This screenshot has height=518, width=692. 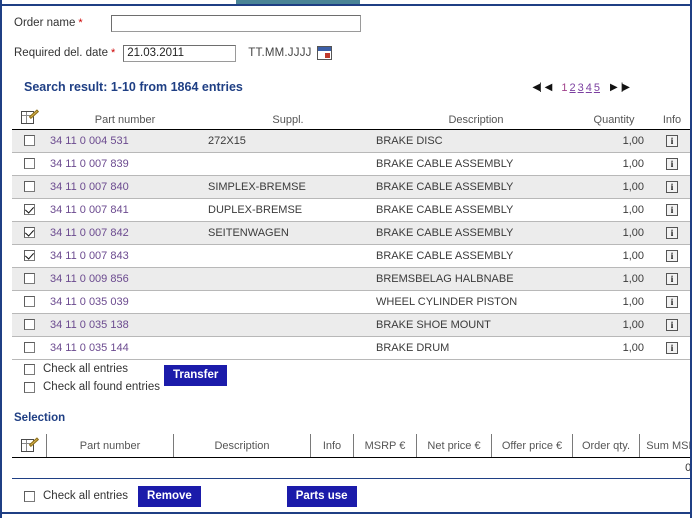 I want to click on part-number-link: 34 11 0 004 531, so click(x=89, y=141).